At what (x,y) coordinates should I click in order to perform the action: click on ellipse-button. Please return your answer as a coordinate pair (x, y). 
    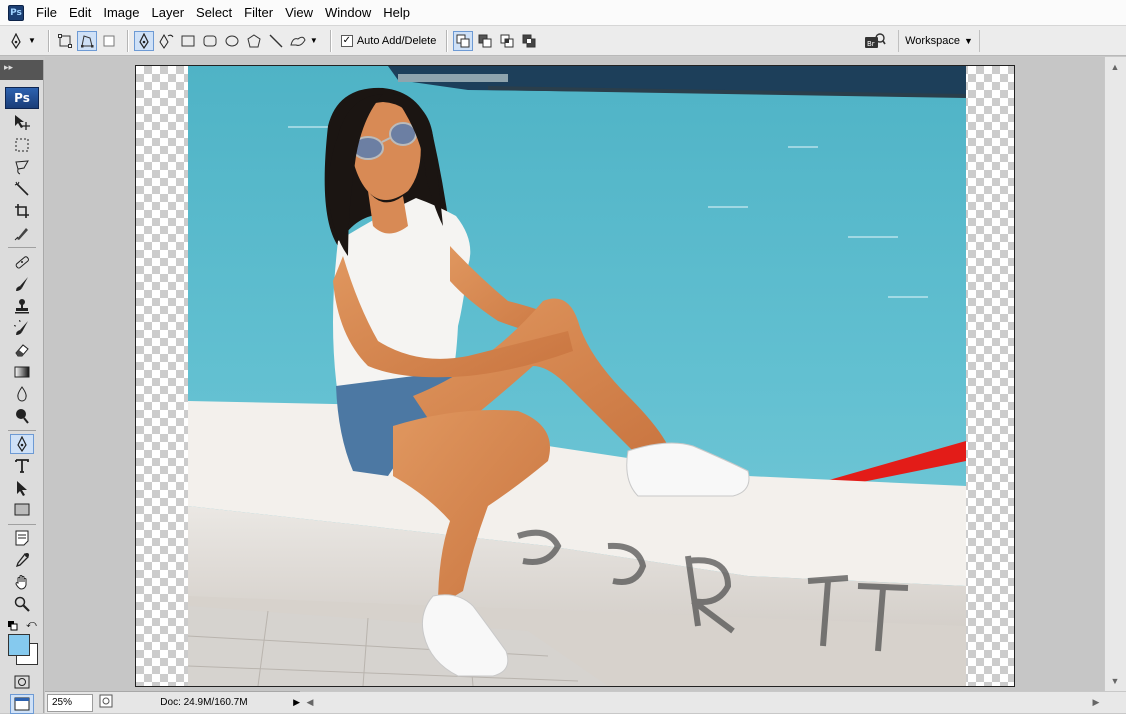
    Looking at the image, I should click on (232, 41).